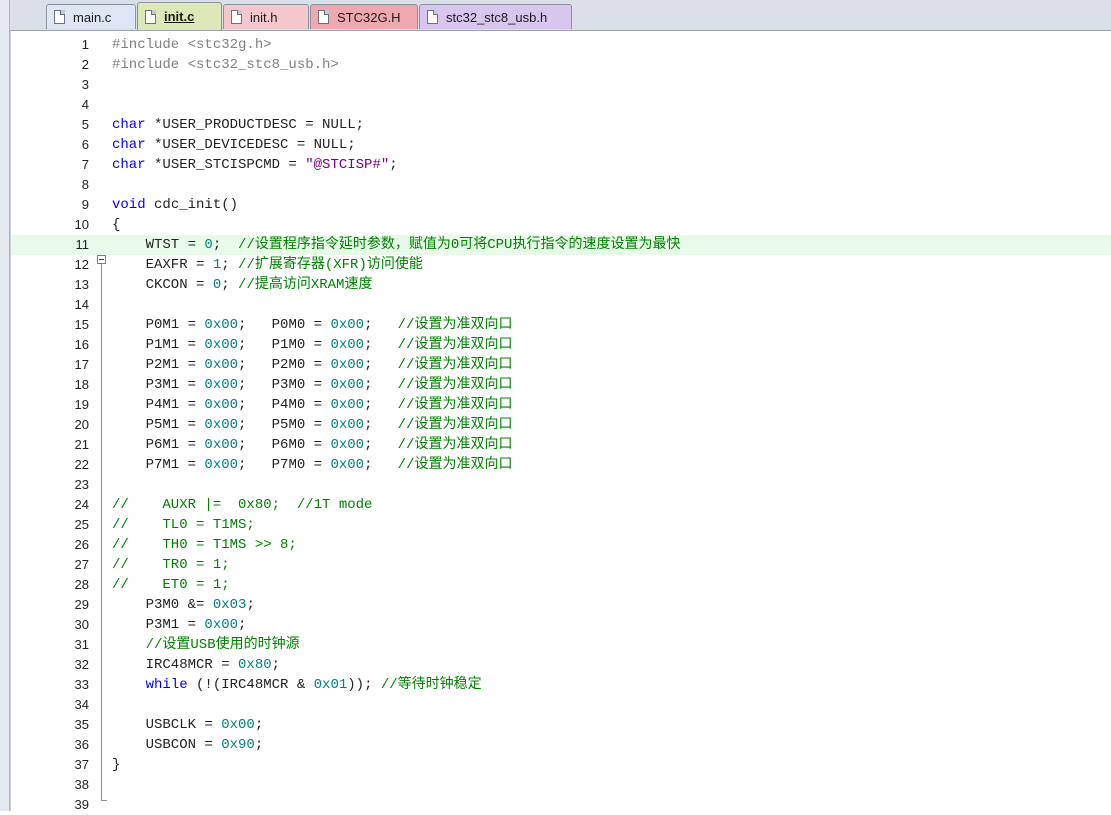 The width and height of the screenshot is (1111, 815). Describe the element at coordinates (85, 184) in the screenshot. I see `line-number: 8` at that location.